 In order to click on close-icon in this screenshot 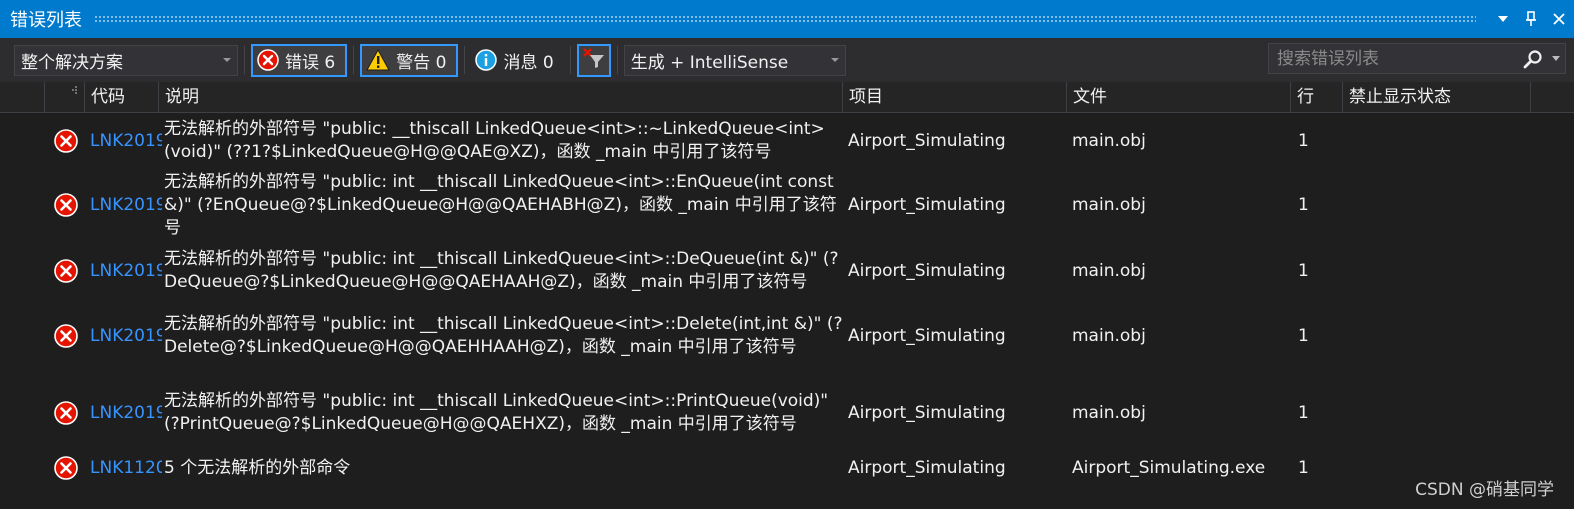, I will do `click(1559, 19)`.